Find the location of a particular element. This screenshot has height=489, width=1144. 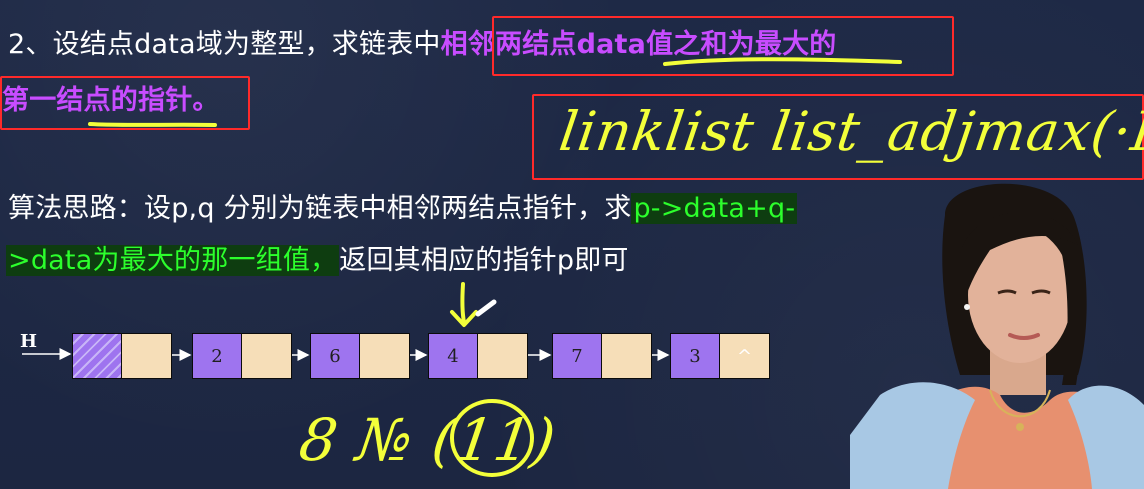

list-node-tail: 3 ^ is located at coordinates (720, 356).